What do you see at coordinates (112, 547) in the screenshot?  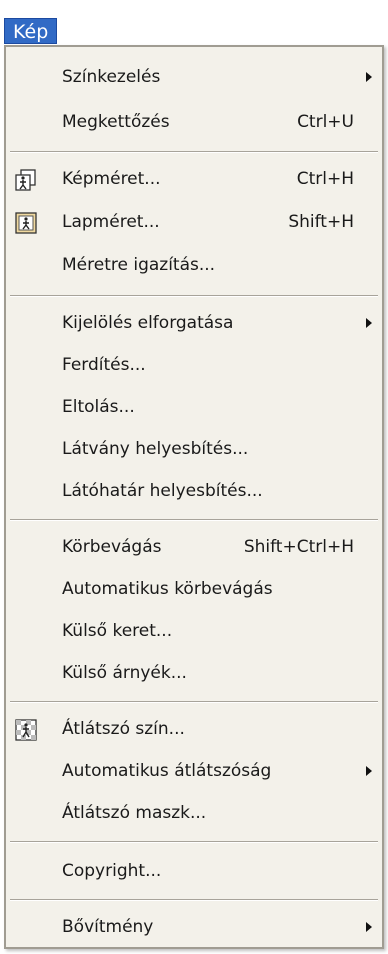 I see `menu-item-label: Körbevágás` at bounding box center [112, 547].